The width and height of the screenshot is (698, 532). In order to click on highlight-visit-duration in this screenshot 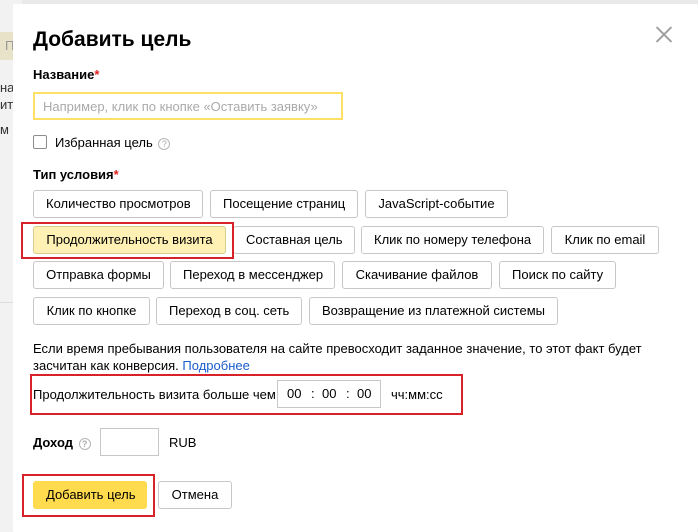, I will do `click(127, 240)`.